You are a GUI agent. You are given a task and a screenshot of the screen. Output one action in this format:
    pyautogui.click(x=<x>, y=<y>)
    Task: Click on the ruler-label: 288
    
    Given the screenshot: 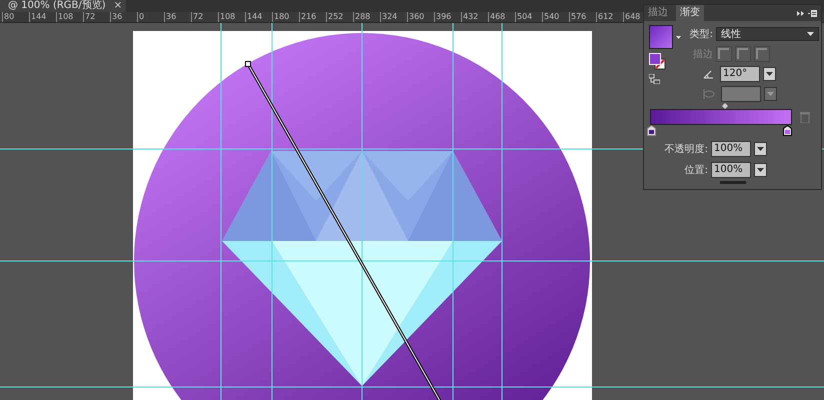 What is the action you would take?
    pyautogui.click(x=366, y=17)
    